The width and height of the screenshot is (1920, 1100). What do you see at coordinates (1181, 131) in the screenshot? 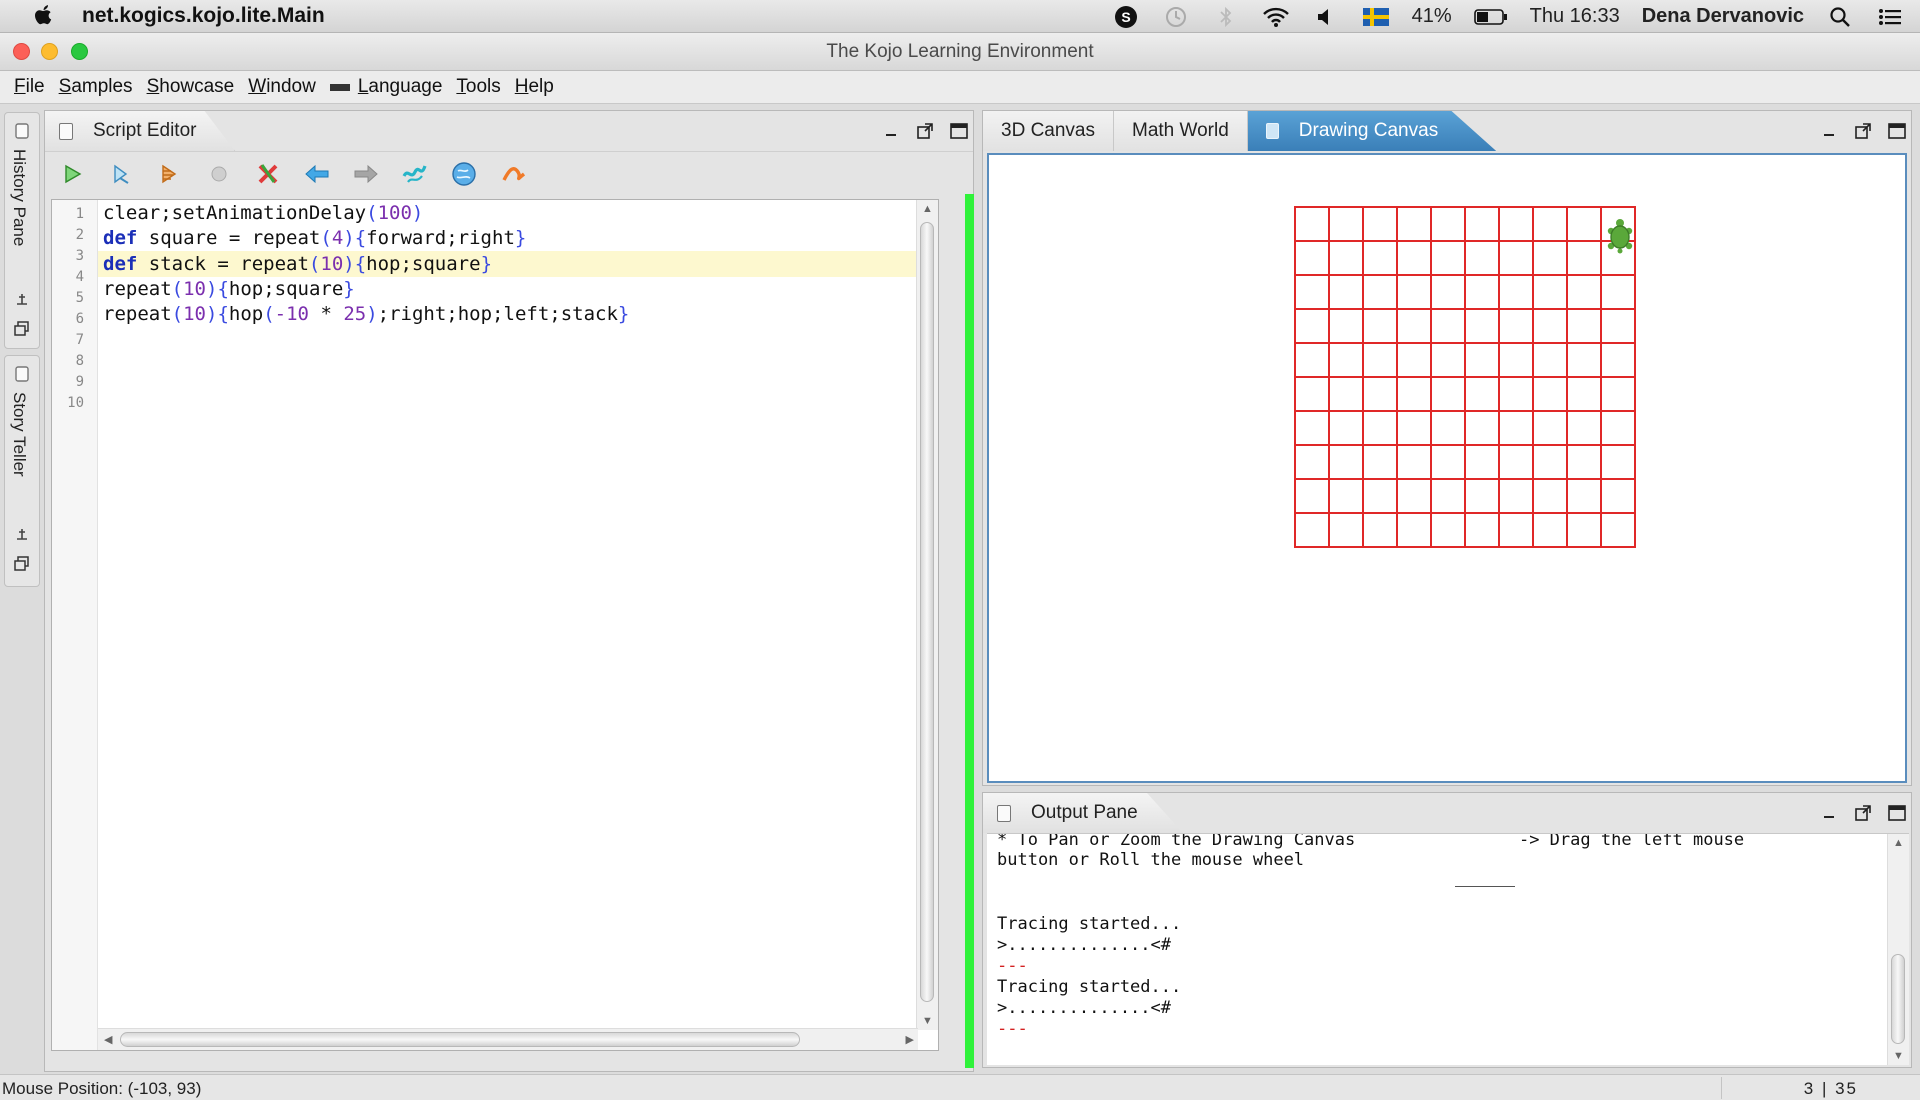
I see `tab-math-world: Math World` at bounding box center [1181, 131].